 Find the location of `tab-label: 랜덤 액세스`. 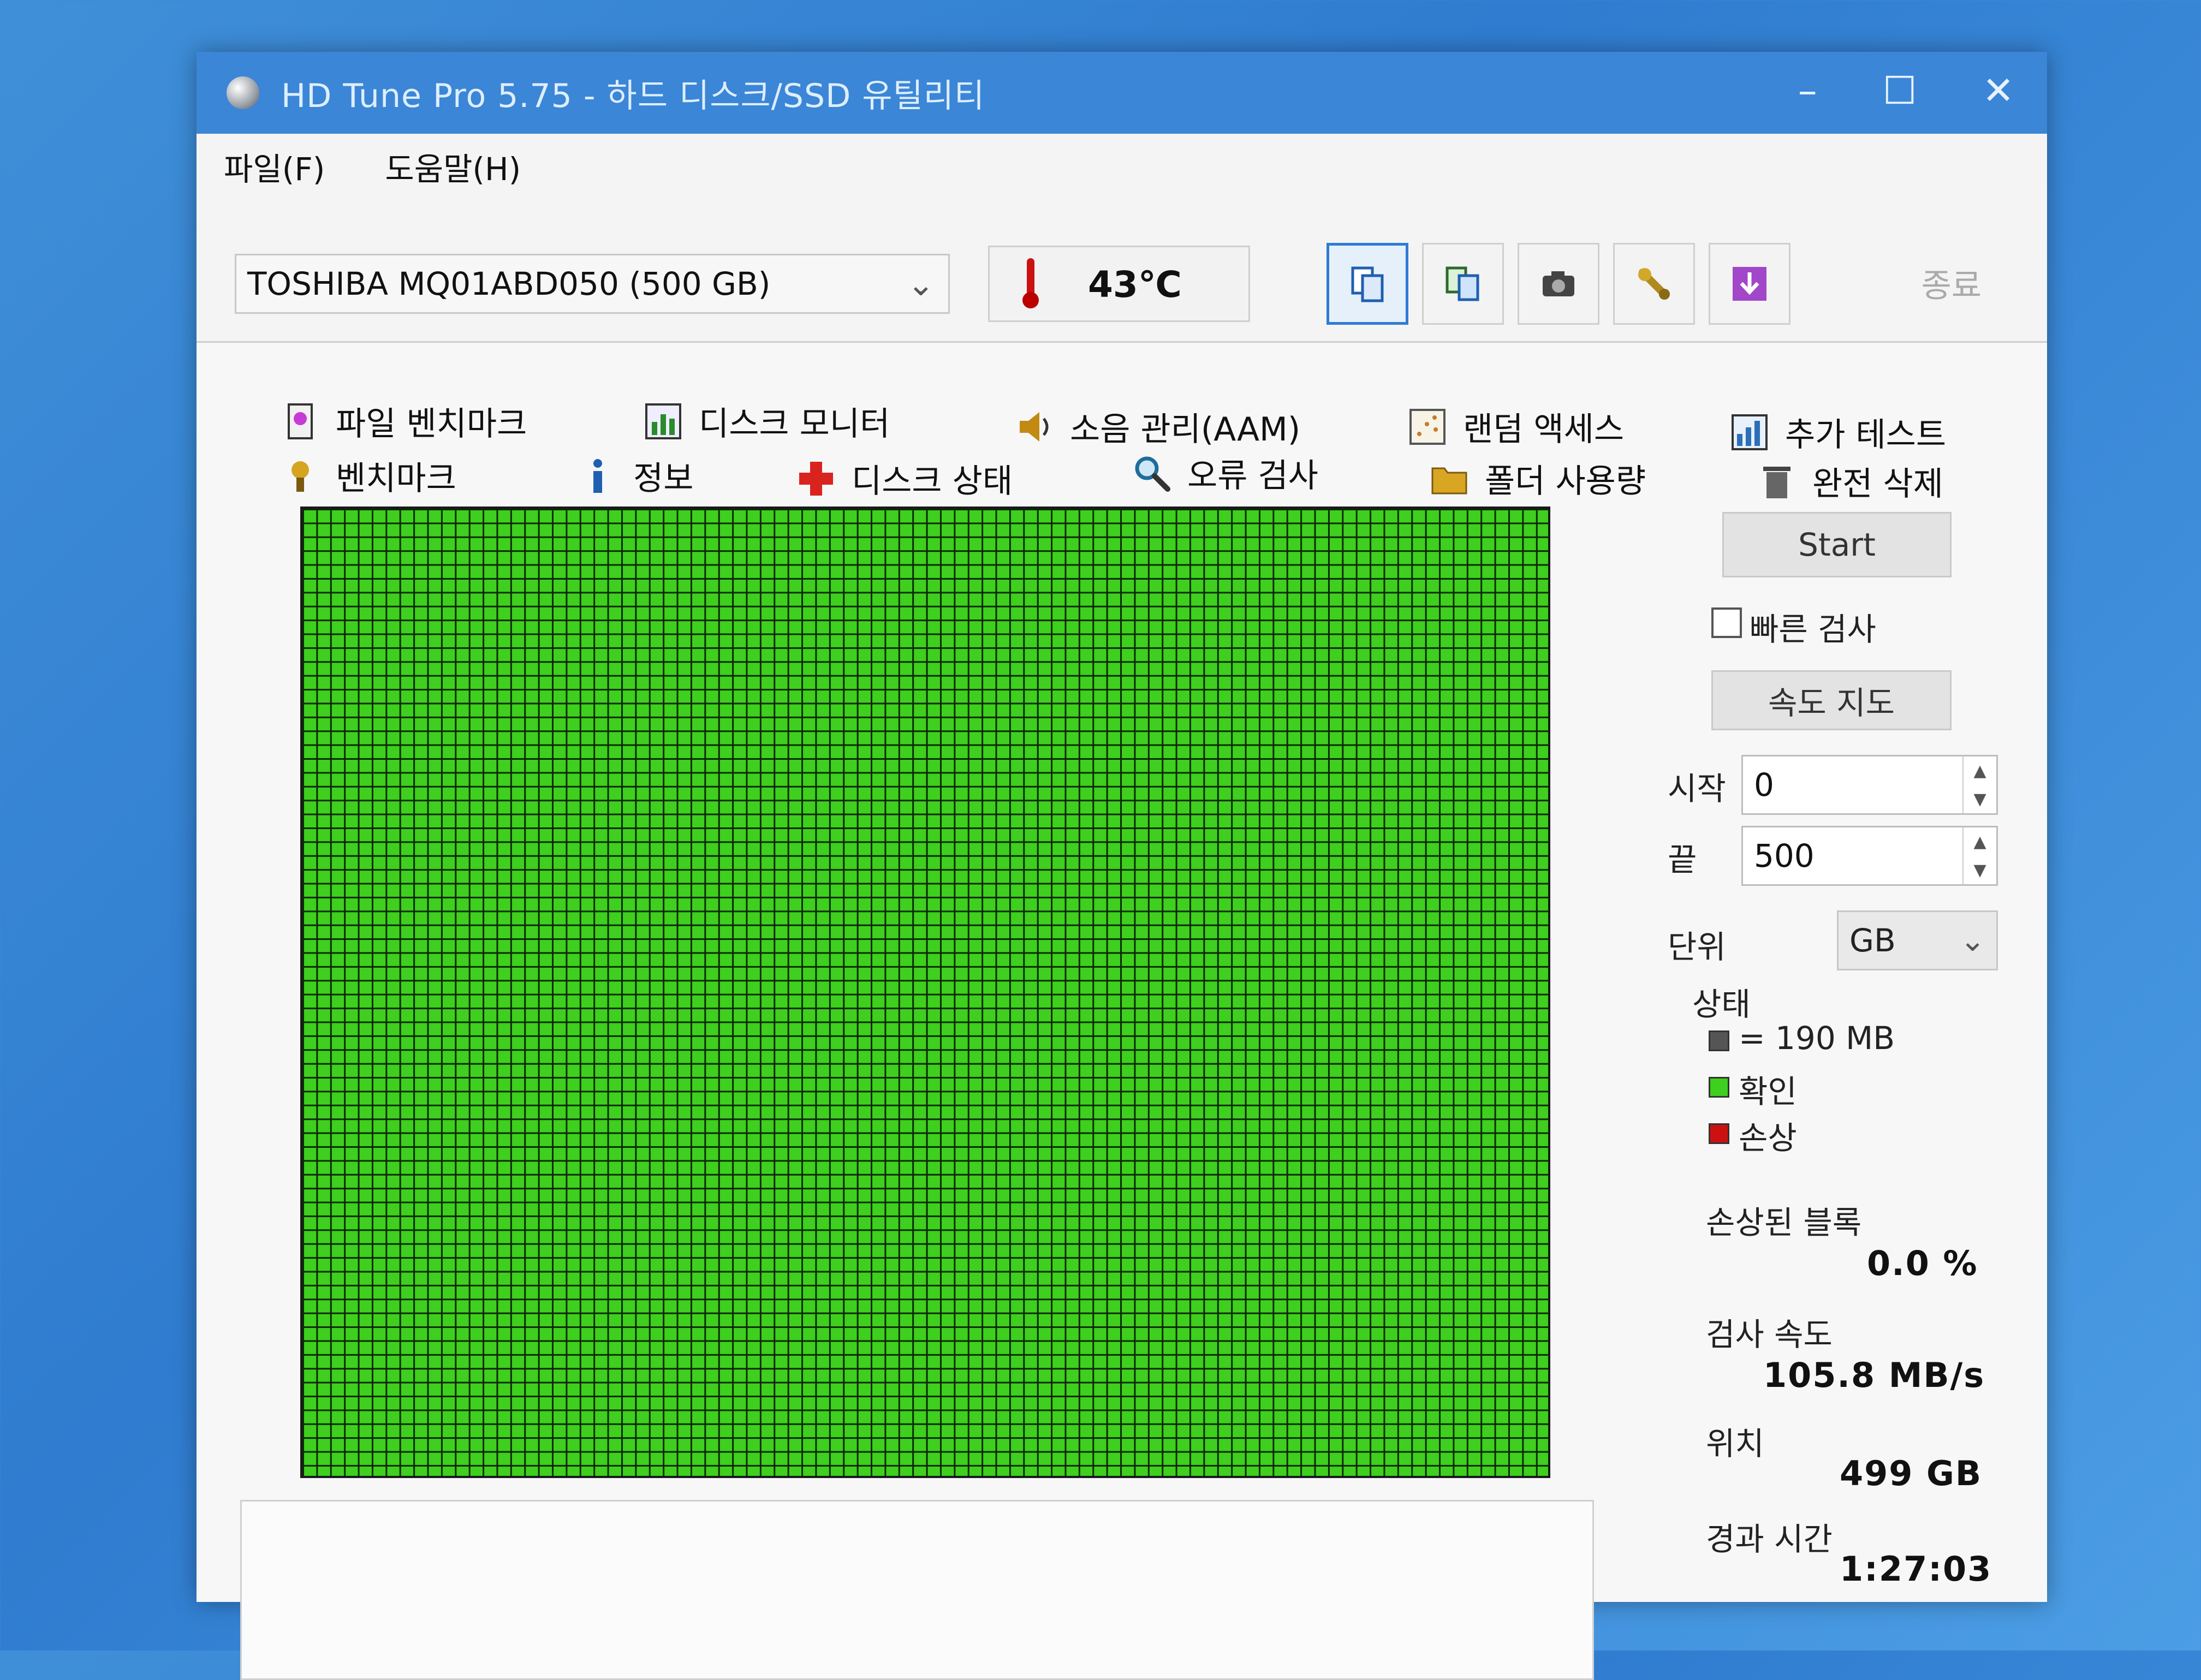

tab-label: 랜덤 액세스 is located at coordinates (1544, 429).